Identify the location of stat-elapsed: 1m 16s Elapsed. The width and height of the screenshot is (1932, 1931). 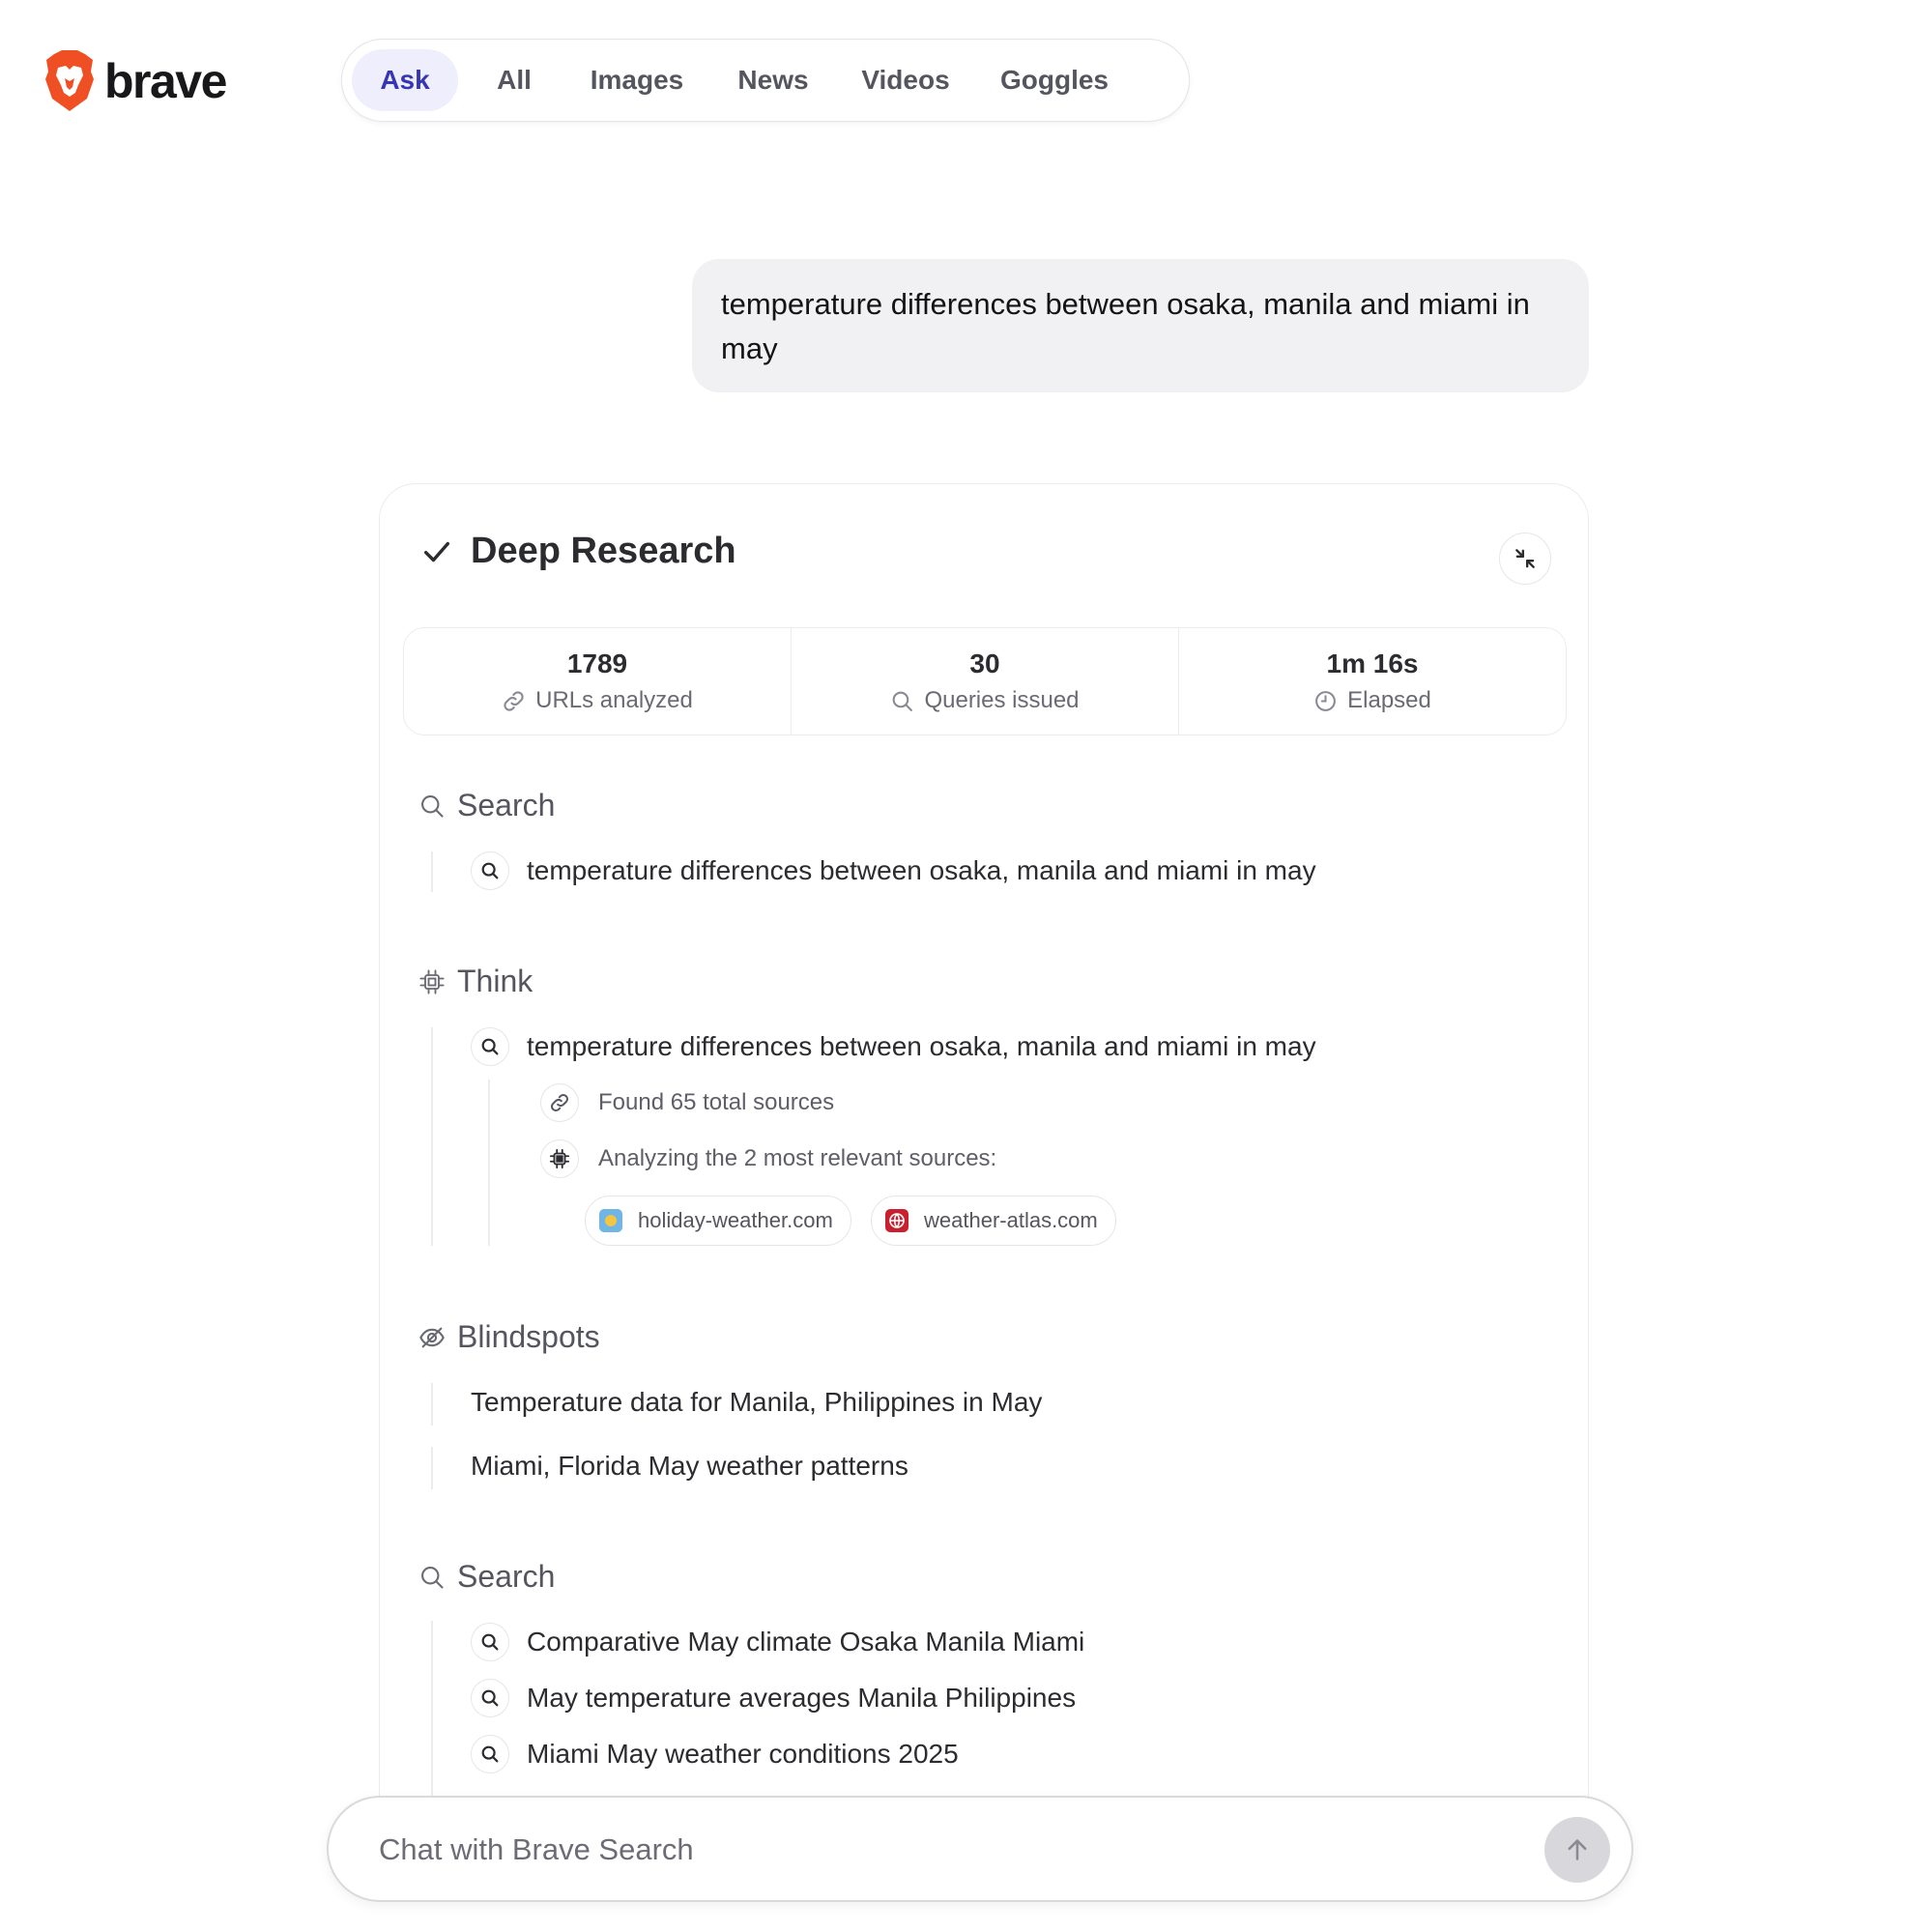
(1372, 681).